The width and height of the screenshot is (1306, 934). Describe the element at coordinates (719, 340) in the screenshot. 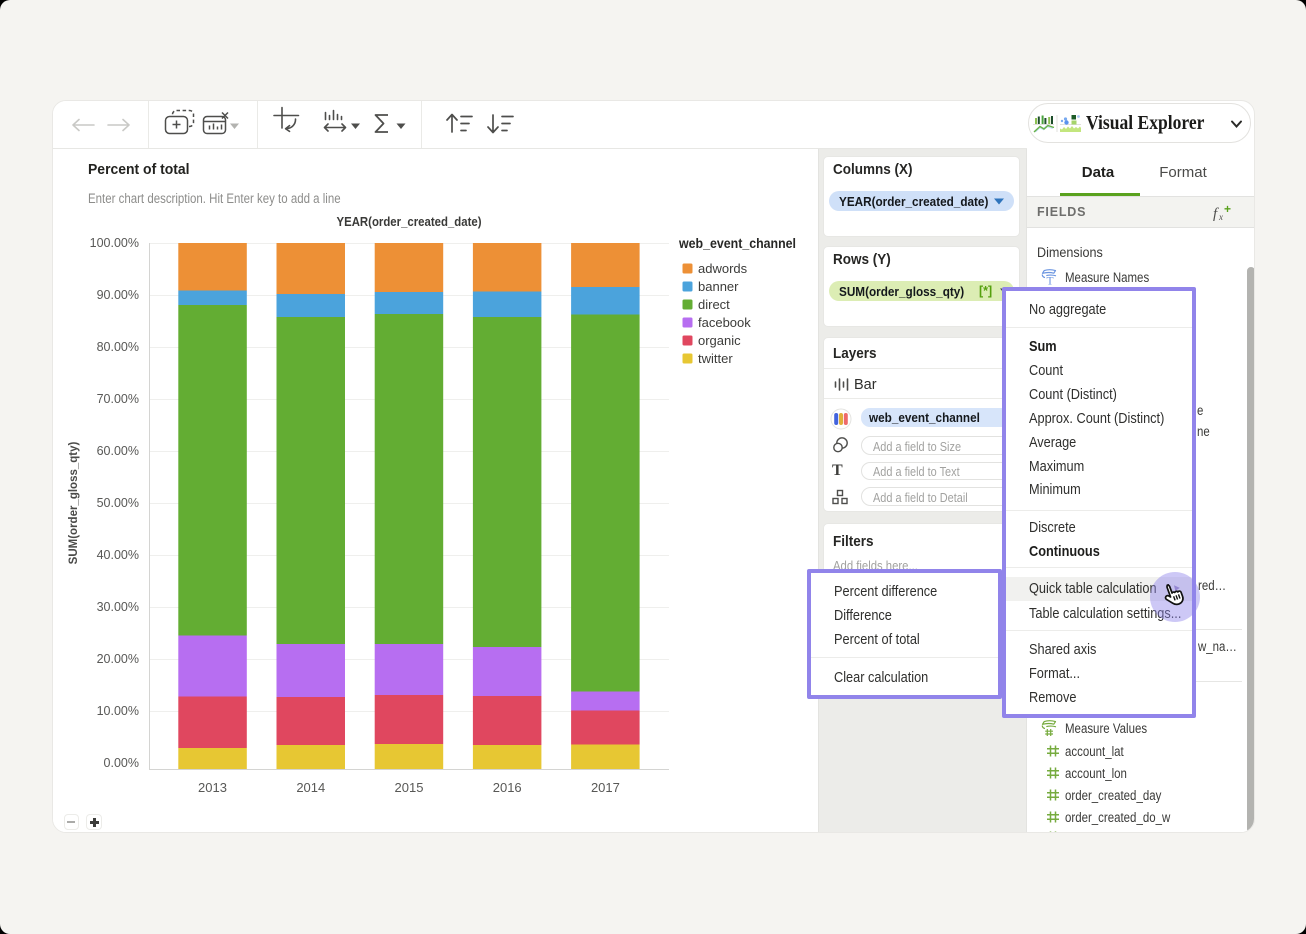

I see `svg-text: organic` at that location.